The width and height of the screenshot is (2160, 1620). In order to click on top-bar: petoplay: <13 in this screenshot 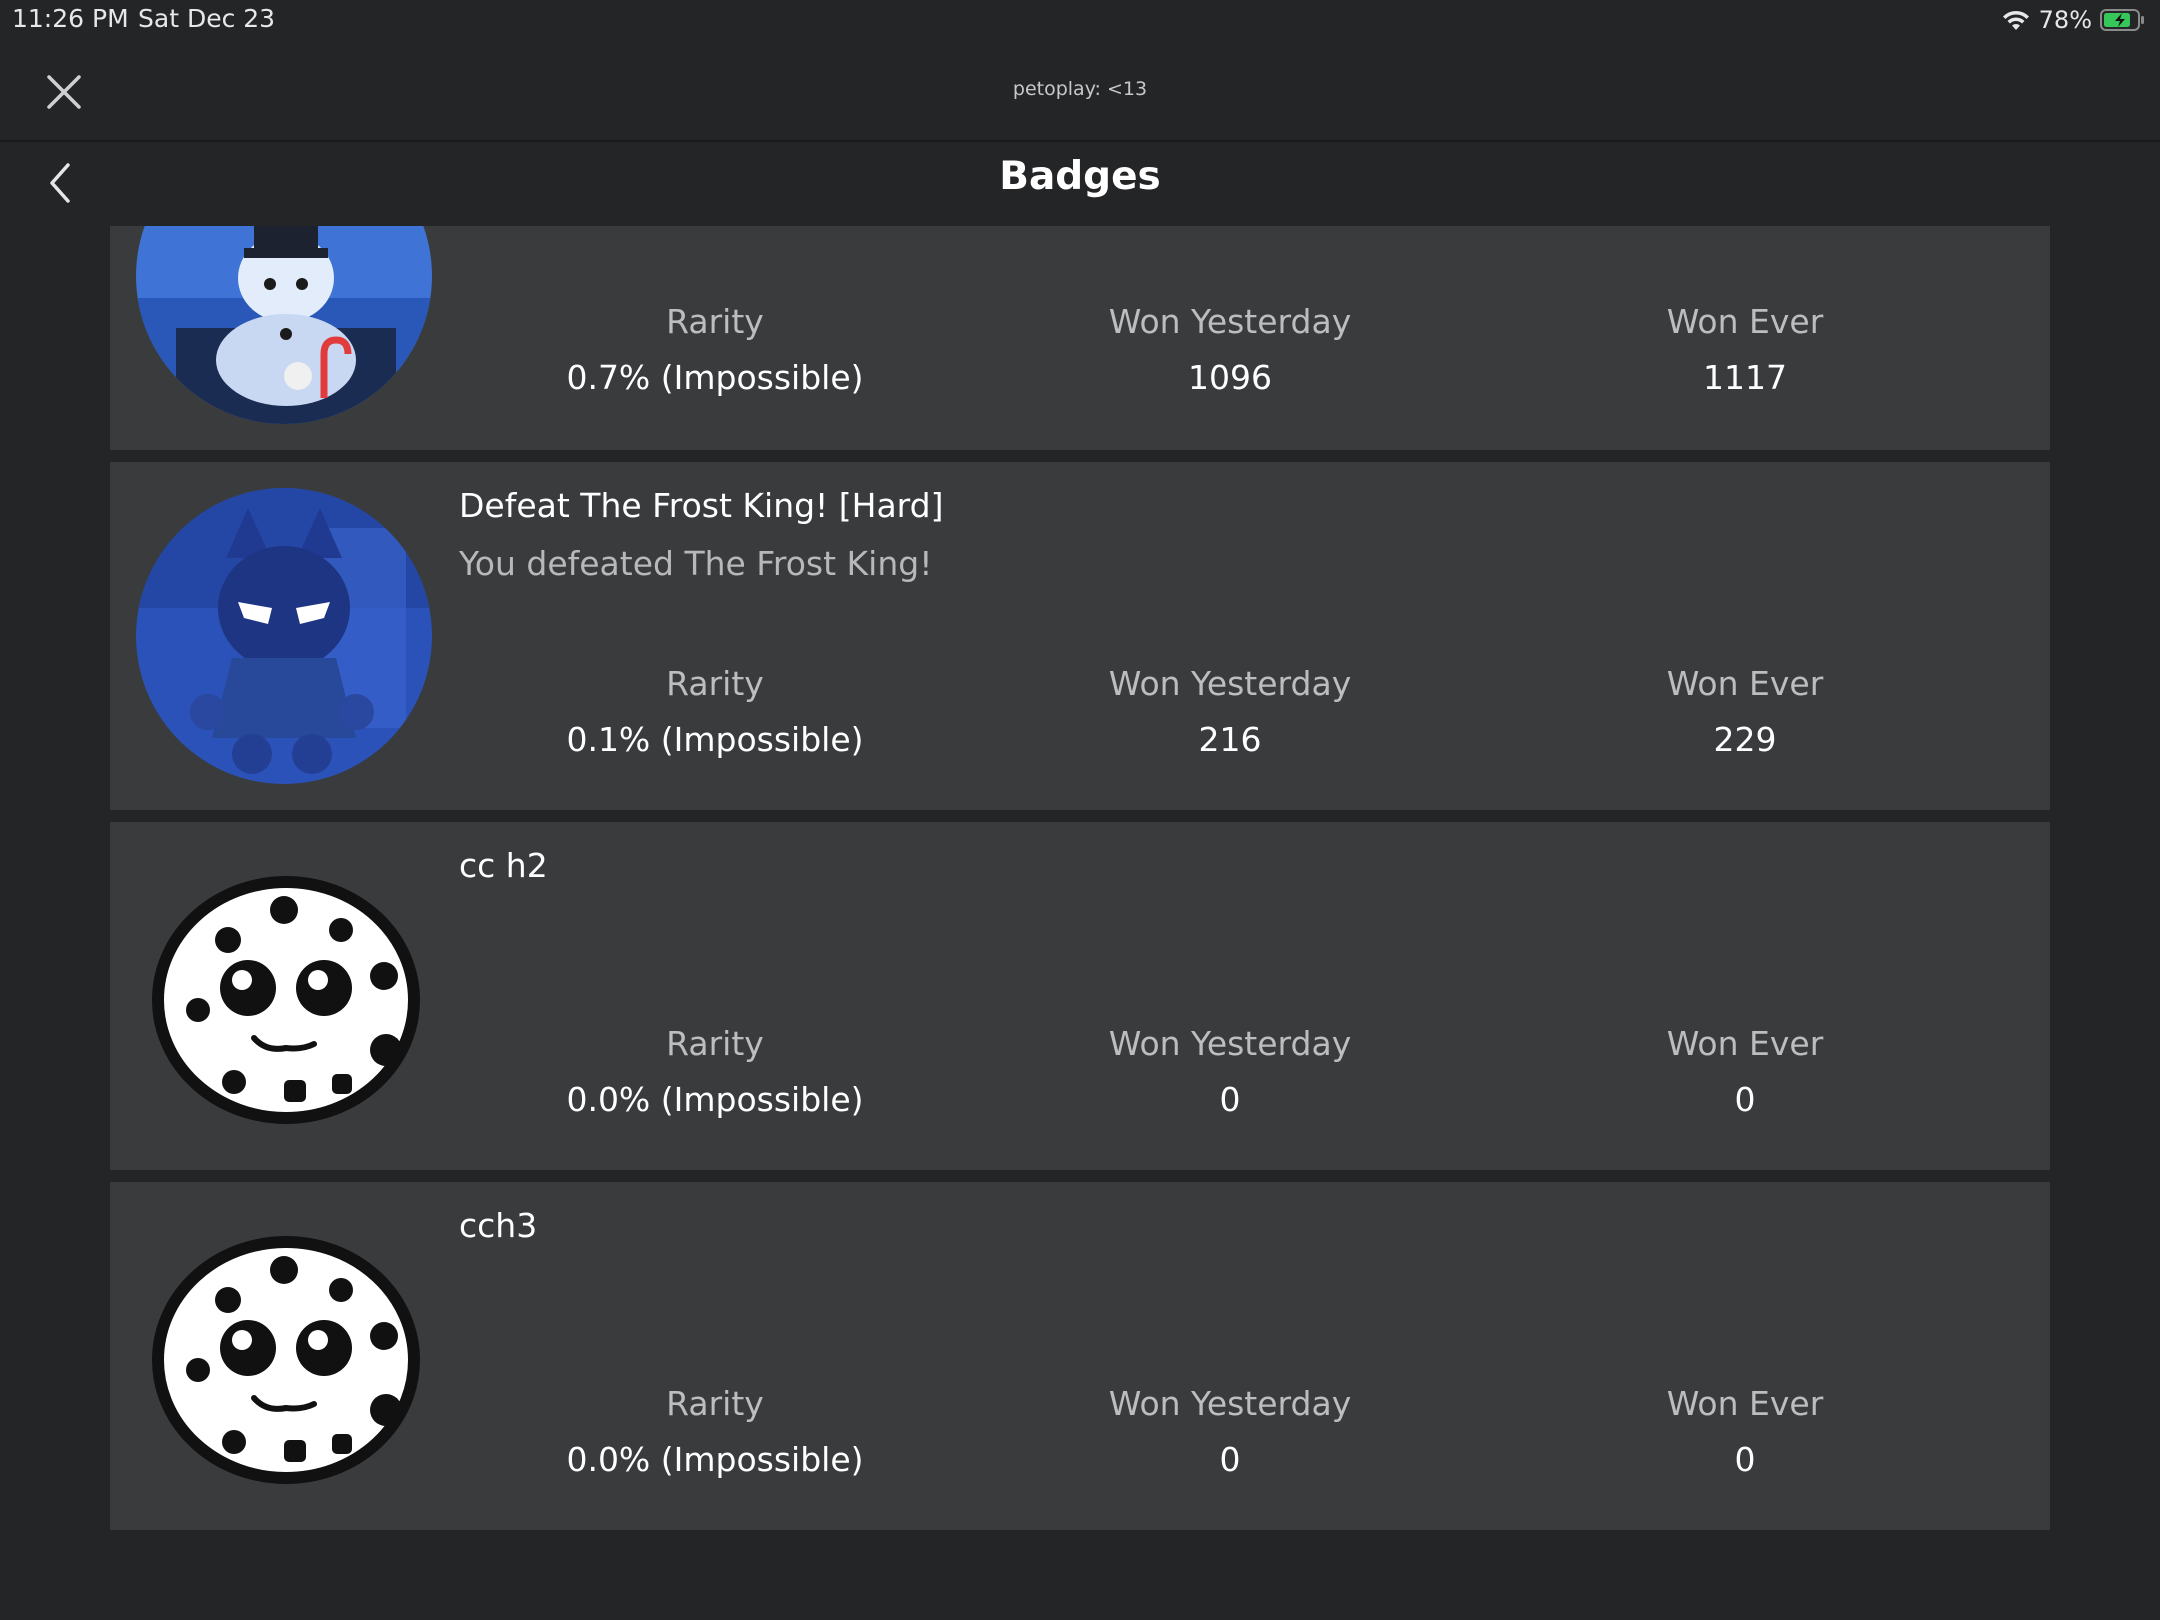, I will do `click(1080, 91)`.